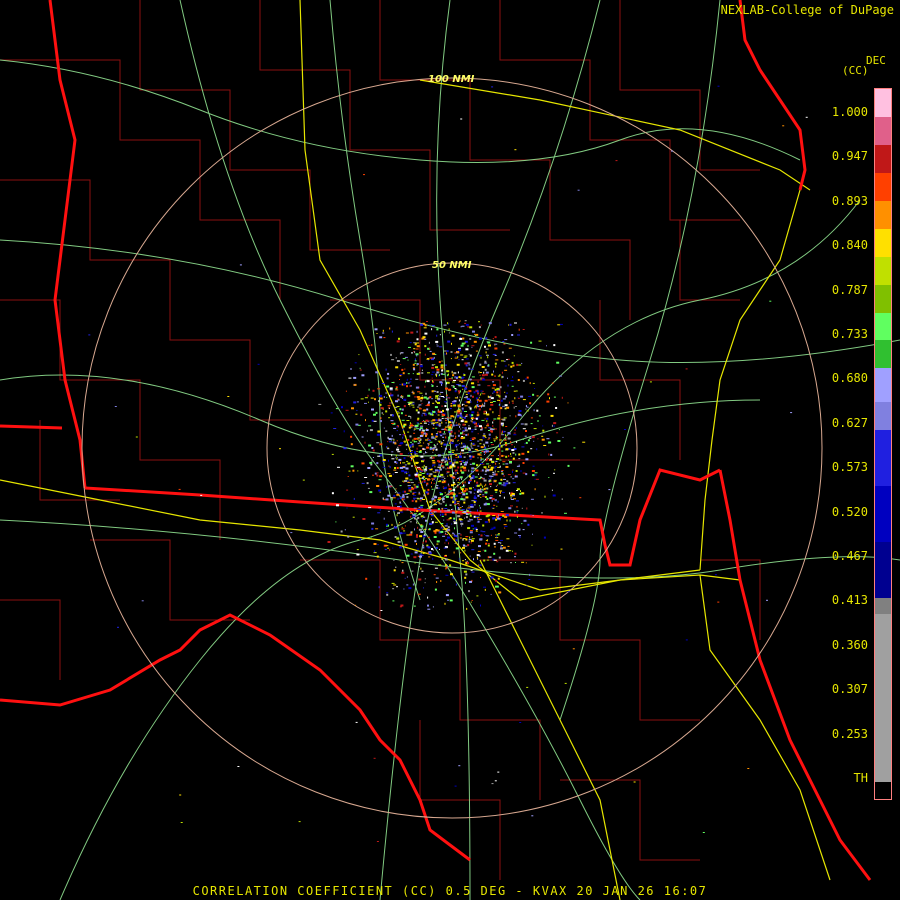 This screenshot has height=900, width=900. Describe the element at coordinates (849, 556) in the screenshot. I see `legend-label: 0.467` at that location.